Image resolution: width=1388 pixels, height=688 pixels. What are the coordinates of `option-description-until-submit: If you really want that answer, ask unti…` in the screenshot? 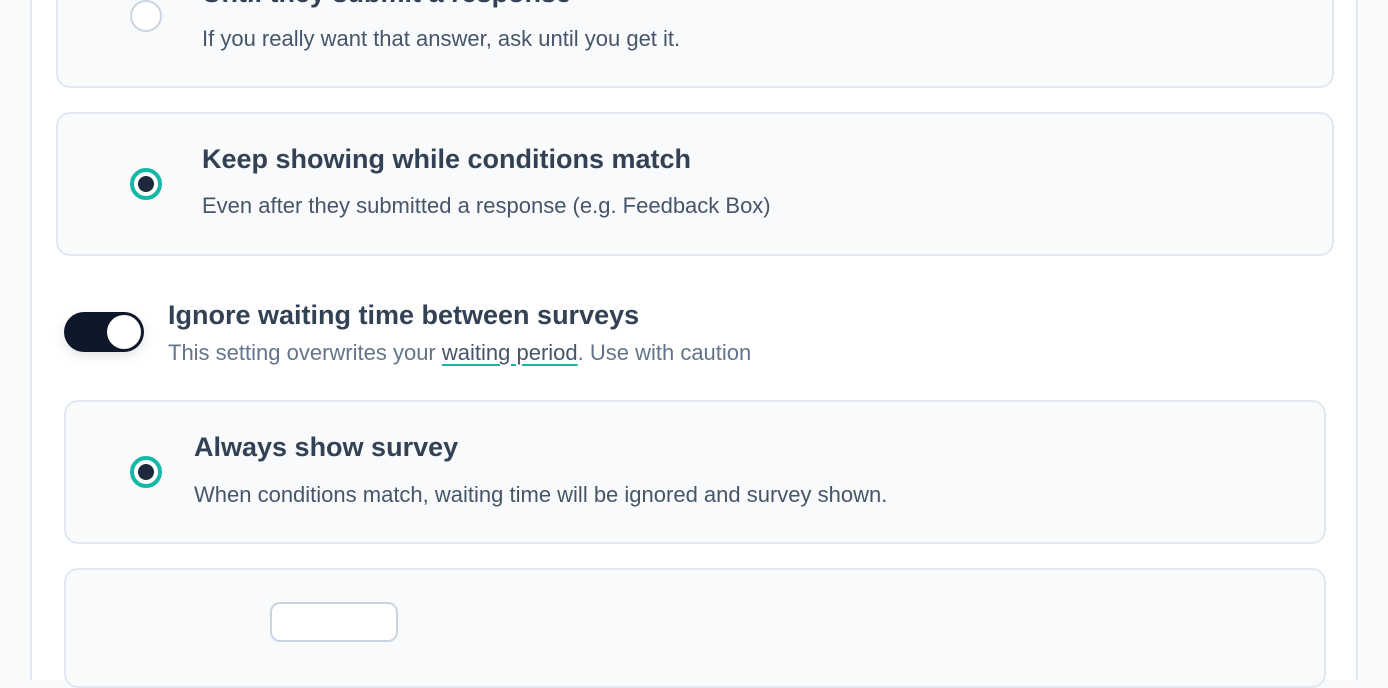 It's located at (441, 38).